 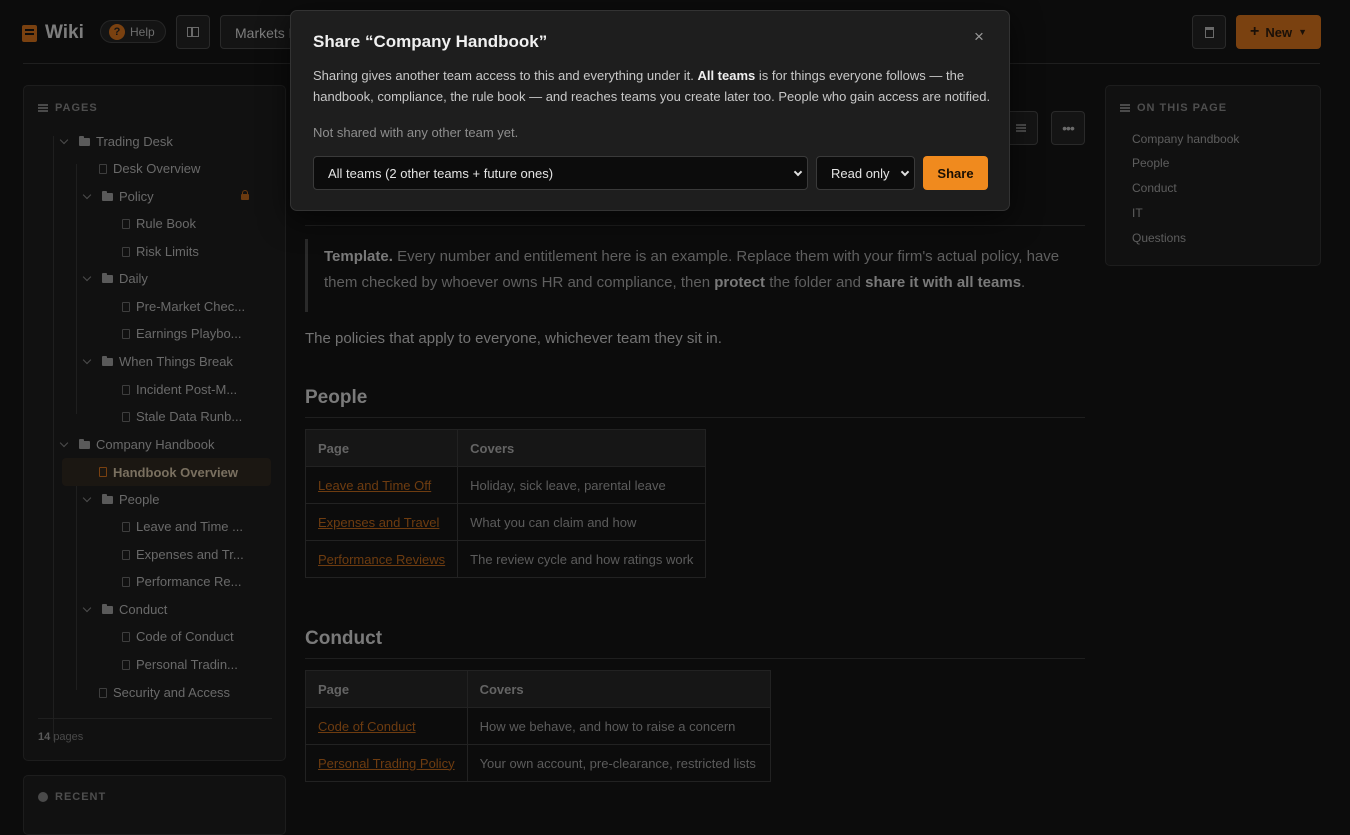 What do you see at coordinates (955, 173) in the screenshot?
I see `share-button: Share` at bounding box center [955, 173].